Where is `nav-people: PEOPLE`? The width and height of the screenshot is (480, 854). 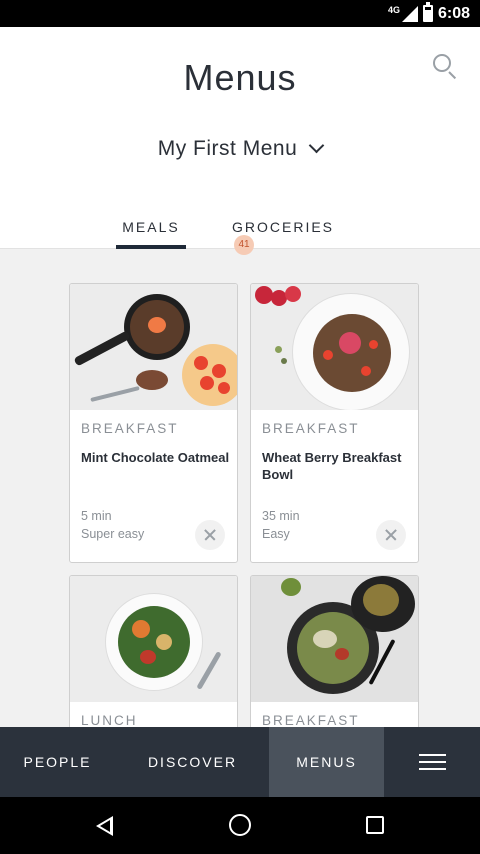 nav-people: PEOPLE is located at coordinates (57, 762).